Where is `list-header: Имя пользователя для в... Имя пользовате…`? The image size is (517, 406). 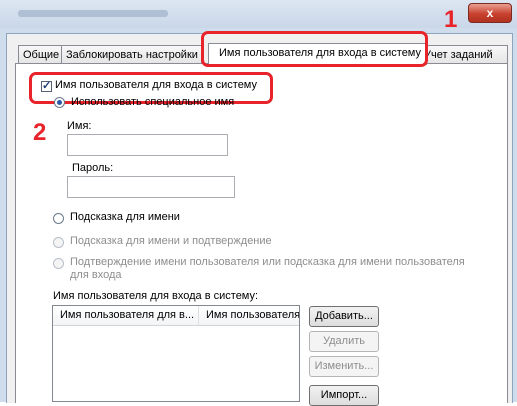
list-header: Имя пользователя для в... Имя пользовате… is located at coordinates (176, 316).